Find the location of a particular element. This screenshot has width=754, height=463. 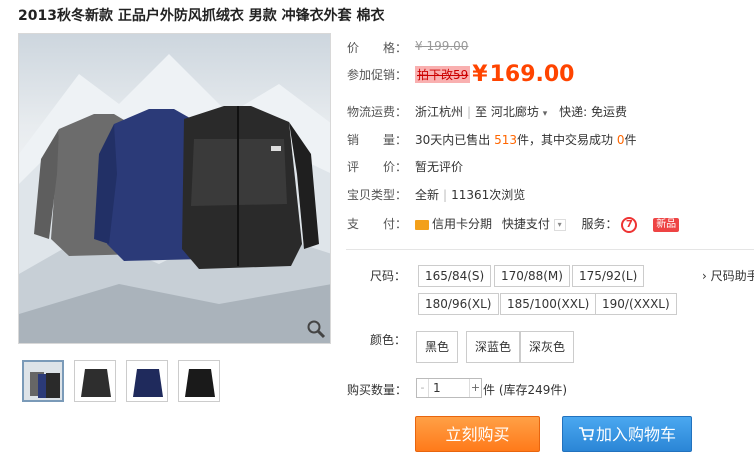

quantity-plus-button: + is located at coordinates (475, 388).